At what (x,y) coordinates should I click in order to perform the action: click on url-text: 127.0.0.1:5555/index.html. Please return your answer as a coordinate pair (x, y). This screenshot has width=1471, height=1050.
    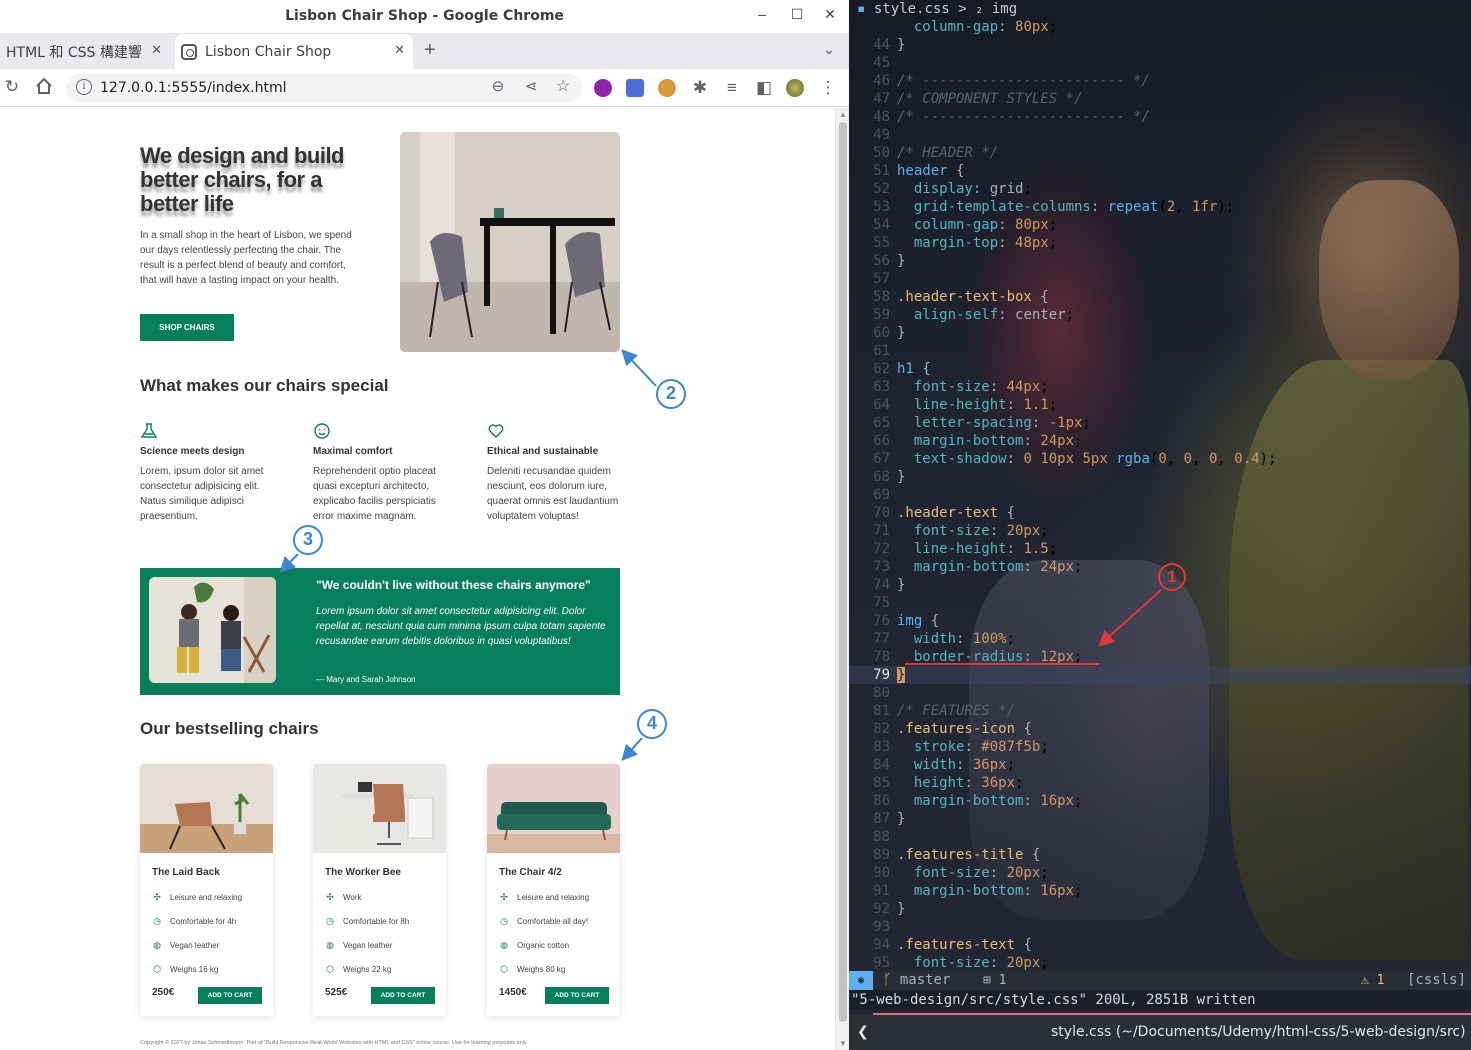
    Looking at the image, I should click on (193, 88).